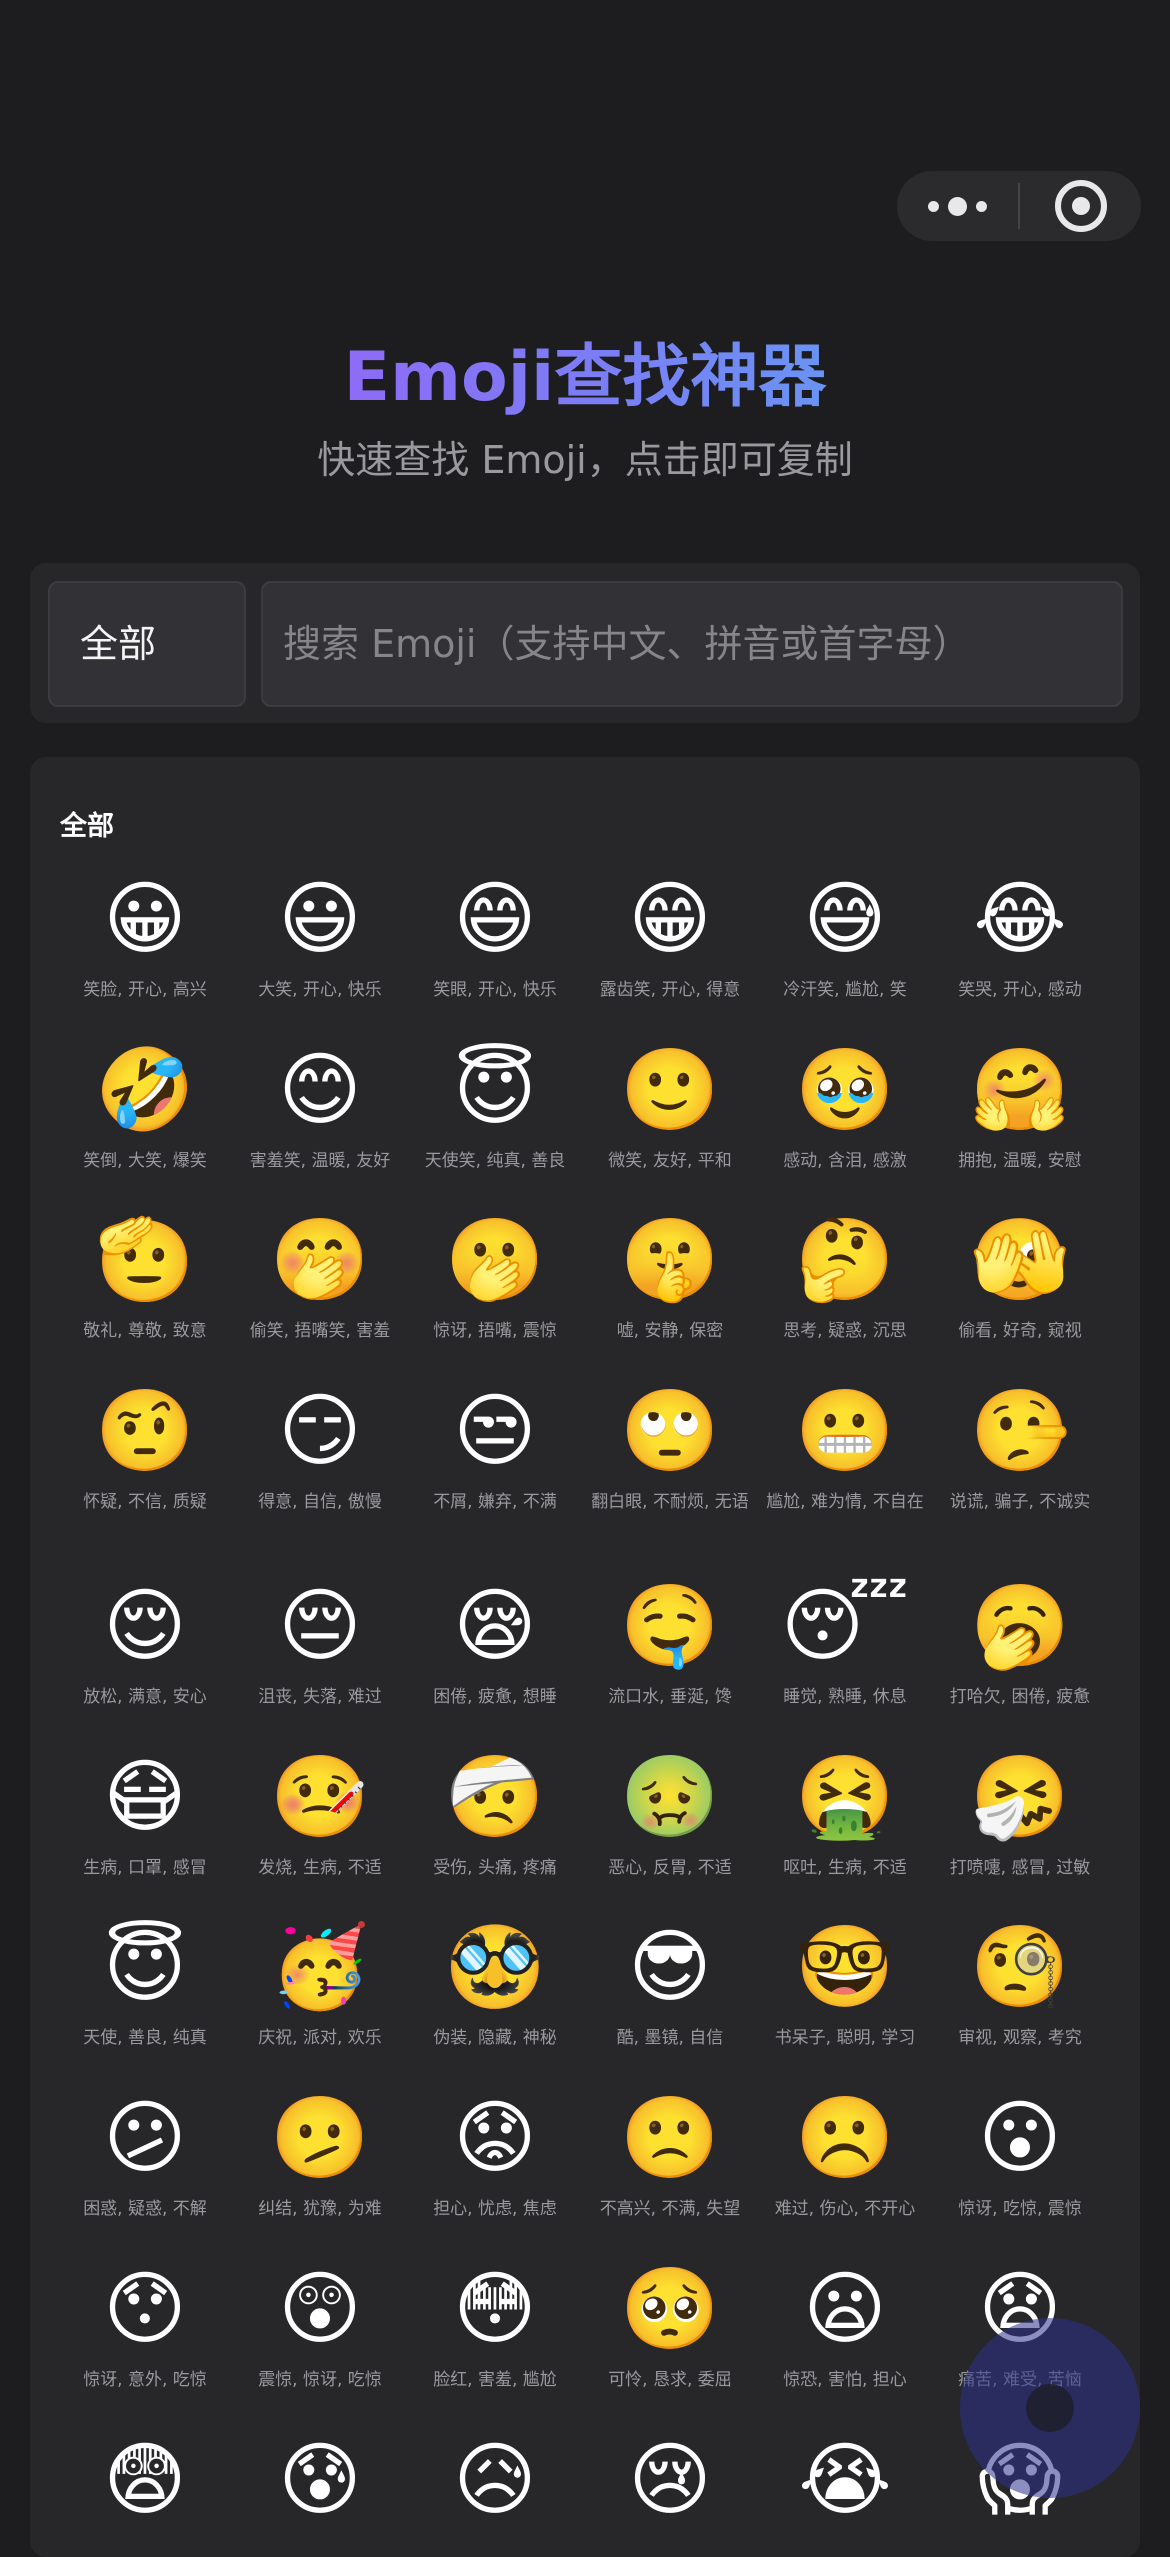 The height and width of the screenshot is (2557, 1170). I want to click on floating-action-button, so click(1050, 2408).